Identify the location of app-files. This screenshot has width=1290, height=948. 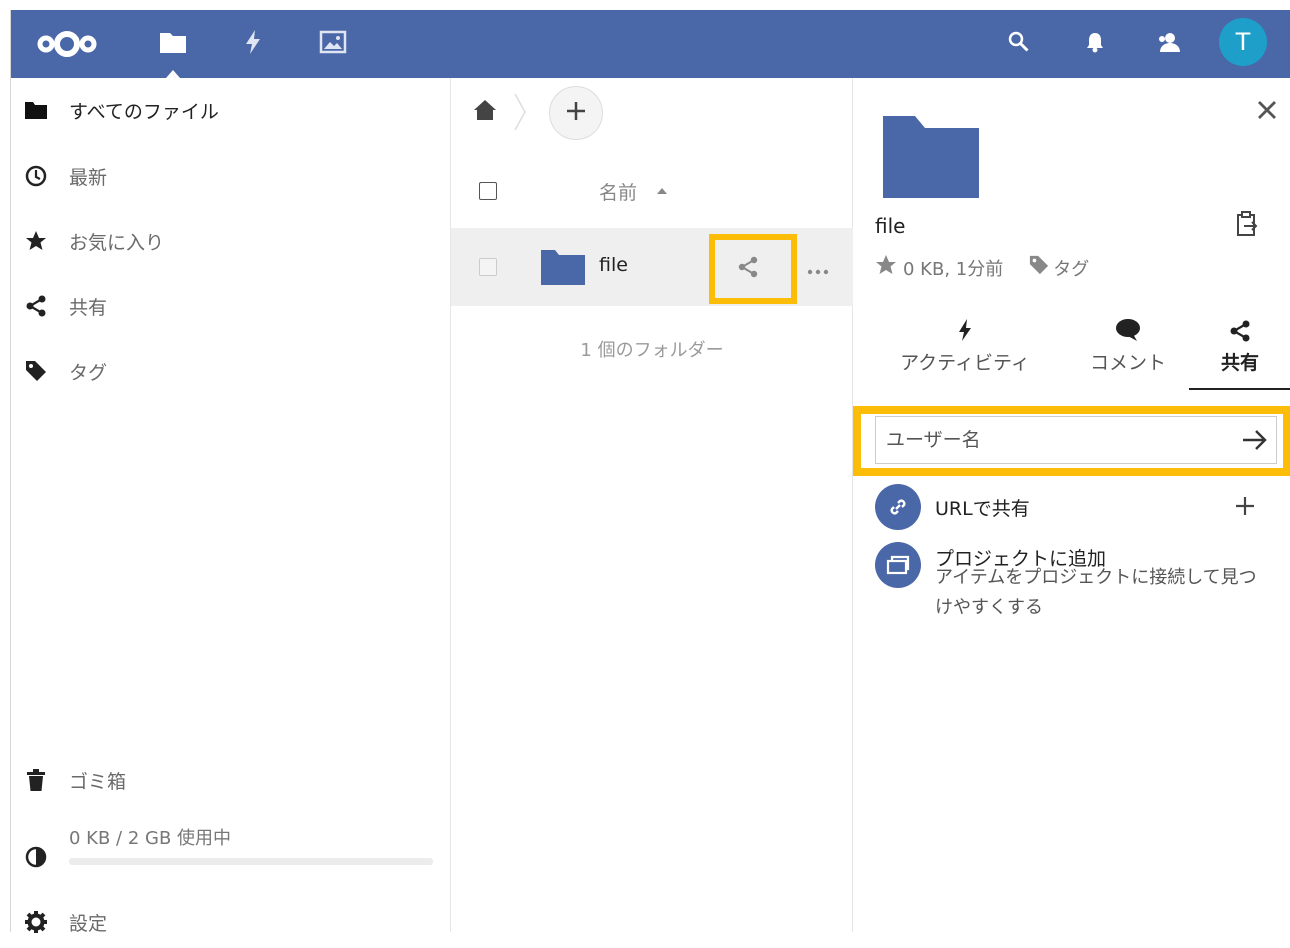
(173, 51).